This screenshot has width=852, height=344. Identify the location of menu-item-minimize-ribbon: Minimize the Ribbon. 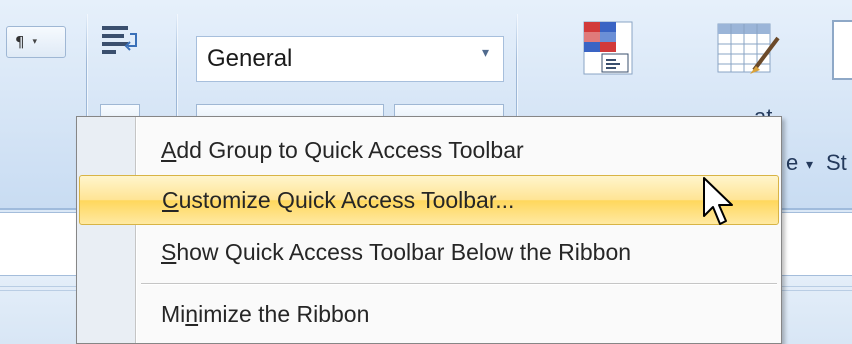
(429, 314).